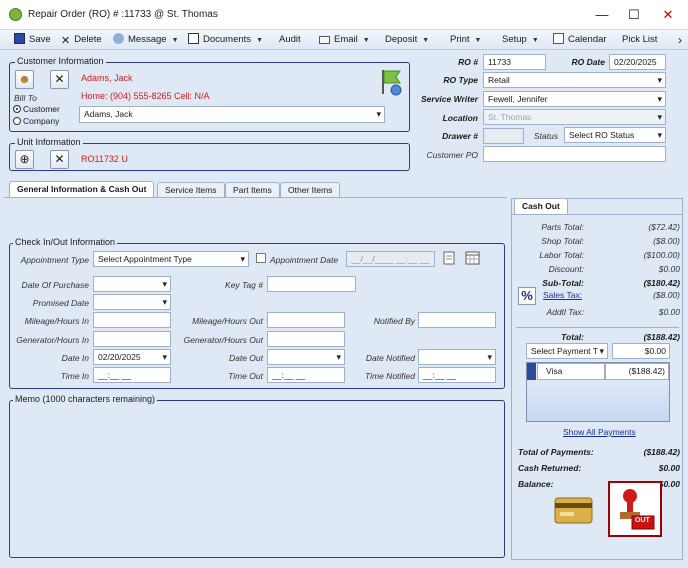 The image size is (688, 568). I want to click on date-out-select, so click(306, 357).